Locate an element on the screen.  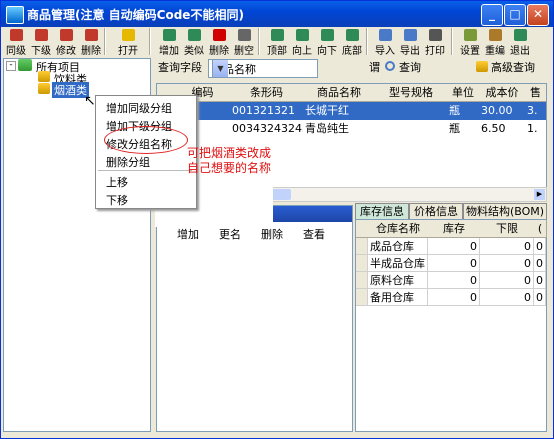
toolbar-label: 向上 is located at coordinates (302, 51).